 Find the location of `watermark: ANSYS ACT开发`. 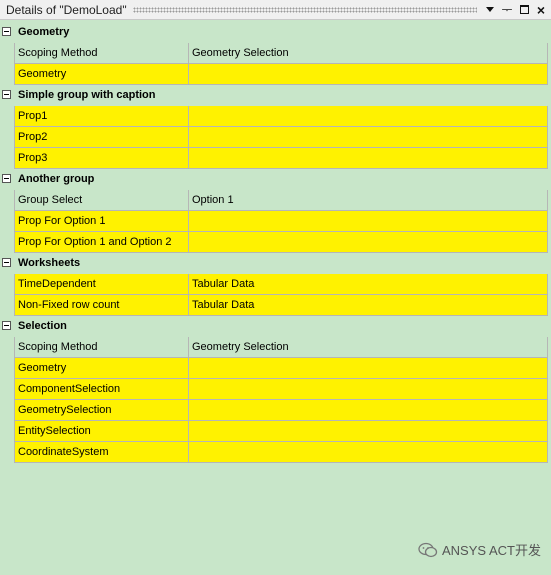

watermark: ANSYS ACT开发 is located at coordinates (479, 549).